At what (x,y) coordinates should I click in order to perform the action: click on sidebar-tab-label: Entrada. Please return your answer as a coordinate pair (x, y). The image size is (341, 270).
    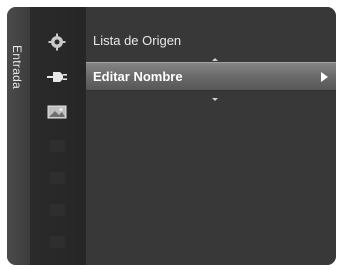
    Looking at the image, I should click on (17, 67).